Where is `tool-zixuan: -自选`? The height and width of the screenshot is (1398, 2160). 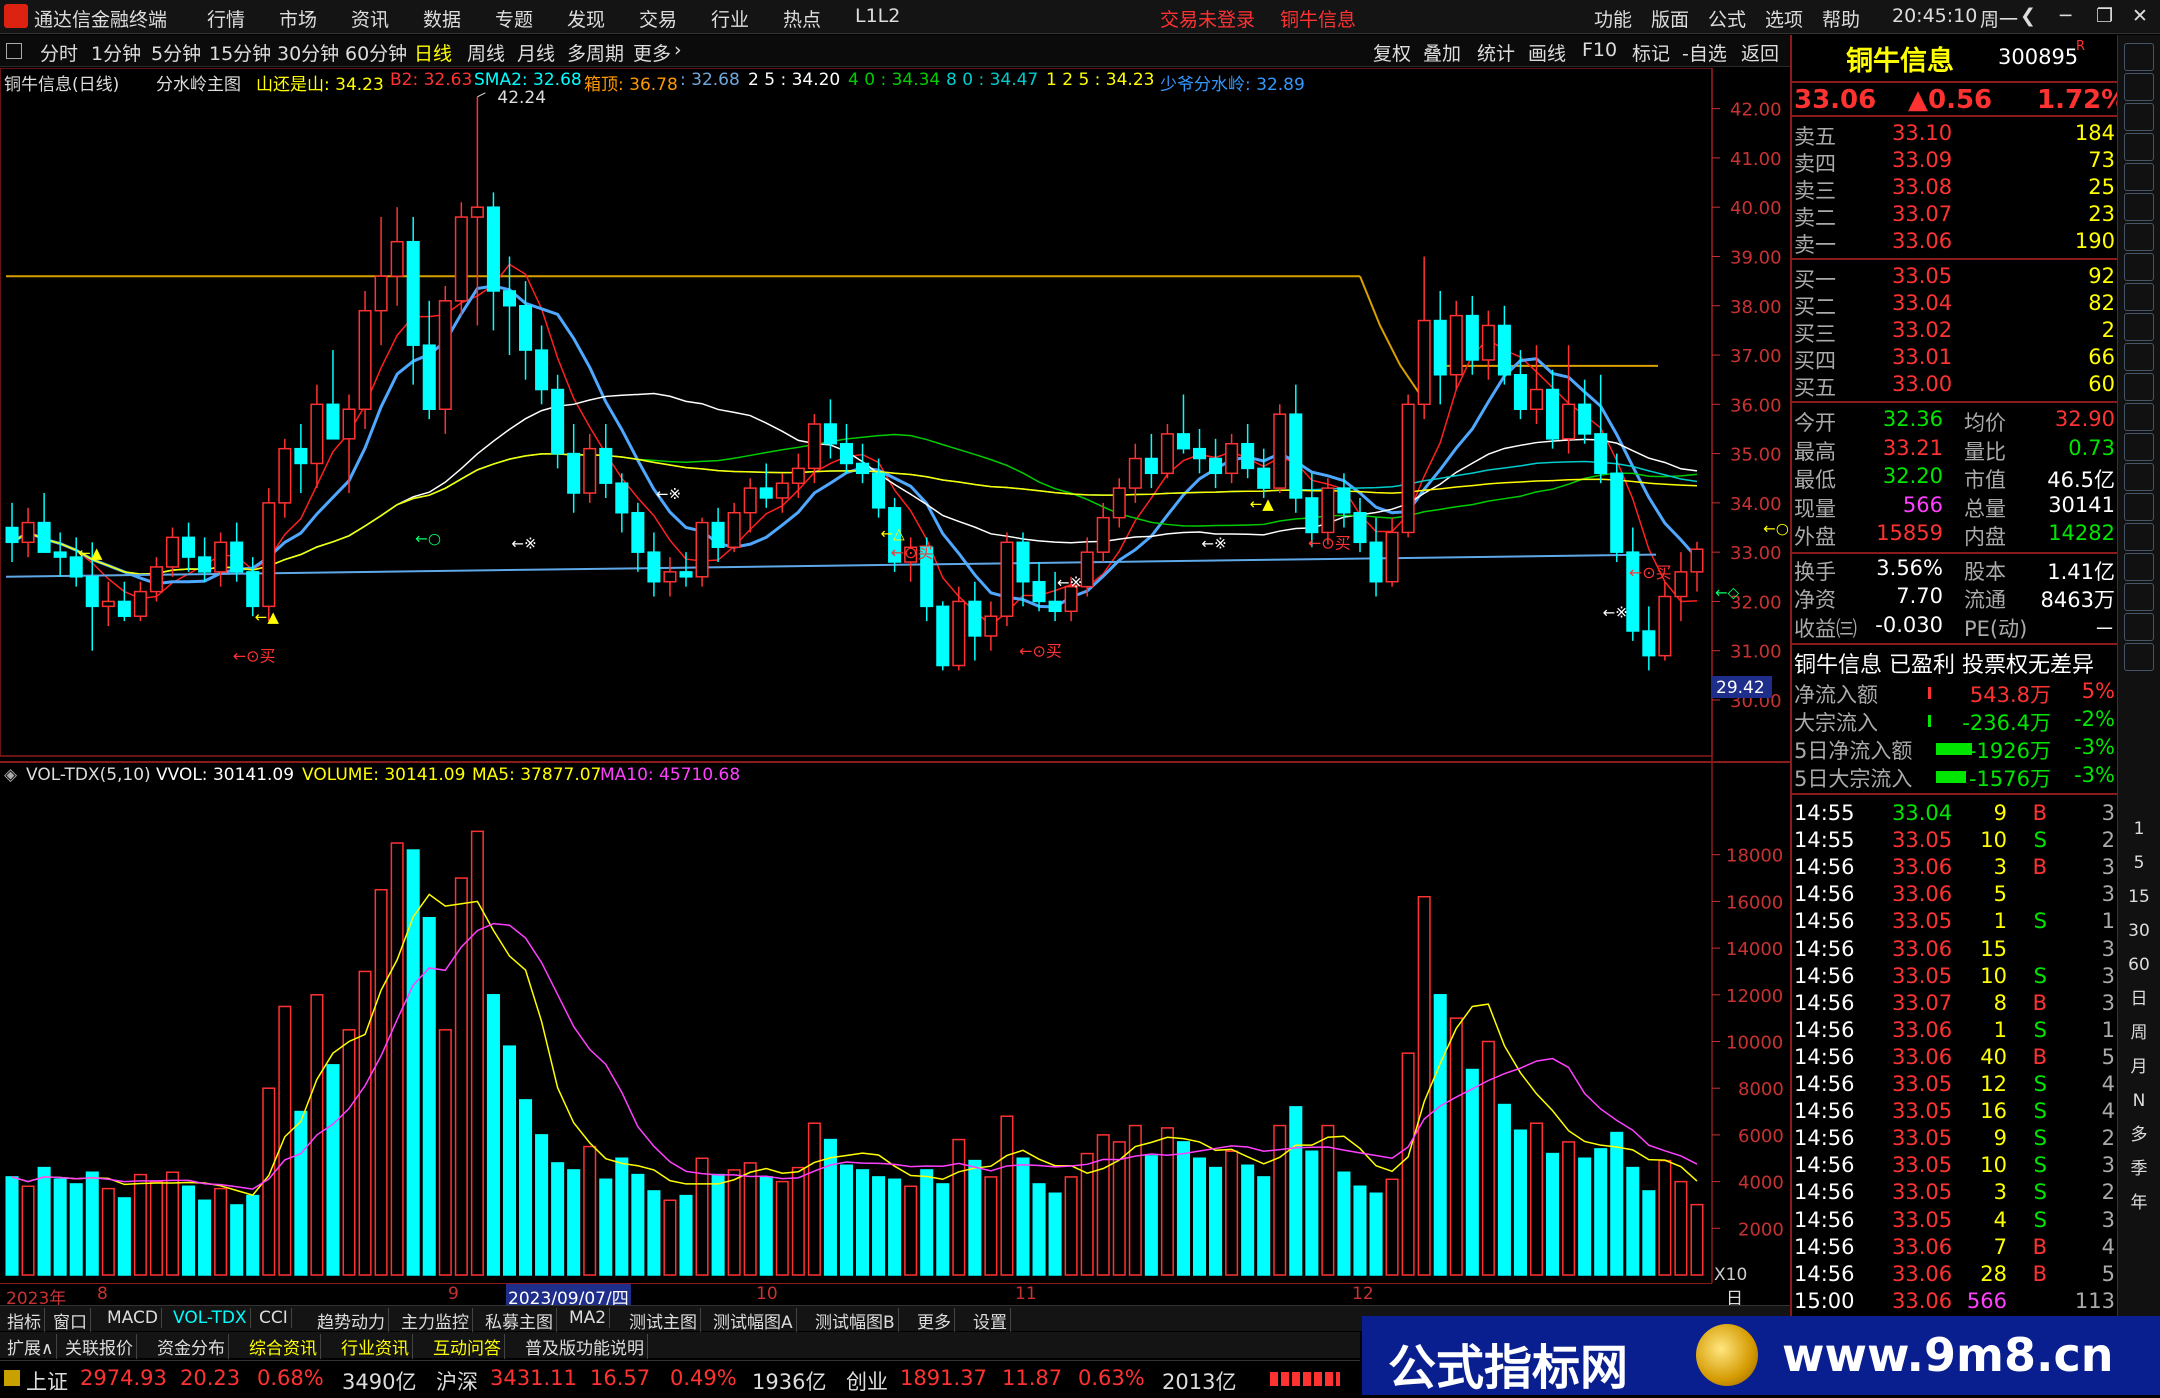 tool-zixuan: -自选 is located at coordinates (1704, 52).